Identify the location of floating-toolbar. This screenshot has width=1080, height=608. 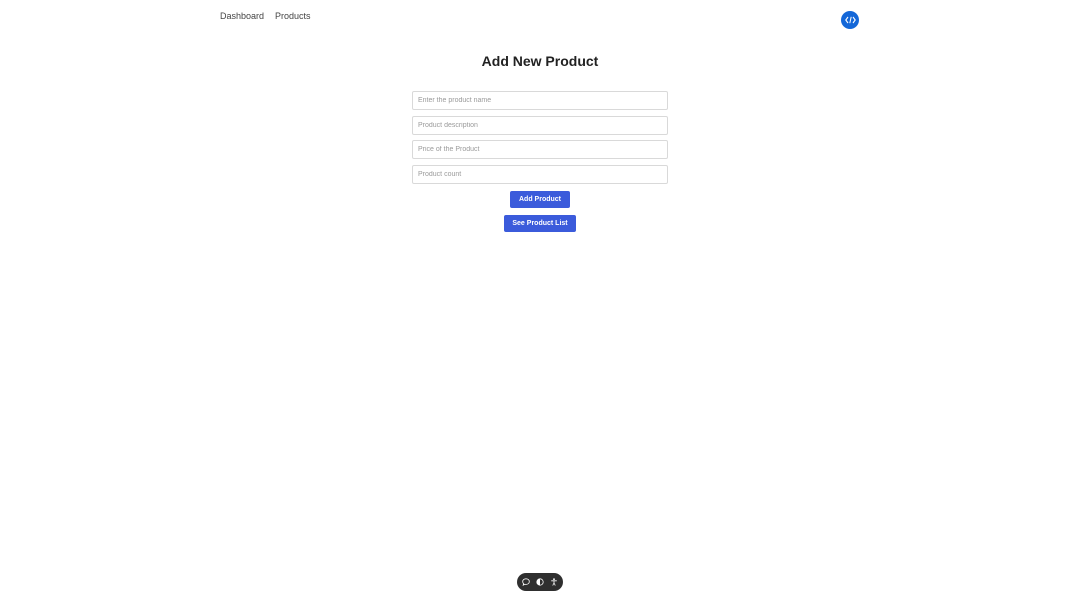
(540, 582).